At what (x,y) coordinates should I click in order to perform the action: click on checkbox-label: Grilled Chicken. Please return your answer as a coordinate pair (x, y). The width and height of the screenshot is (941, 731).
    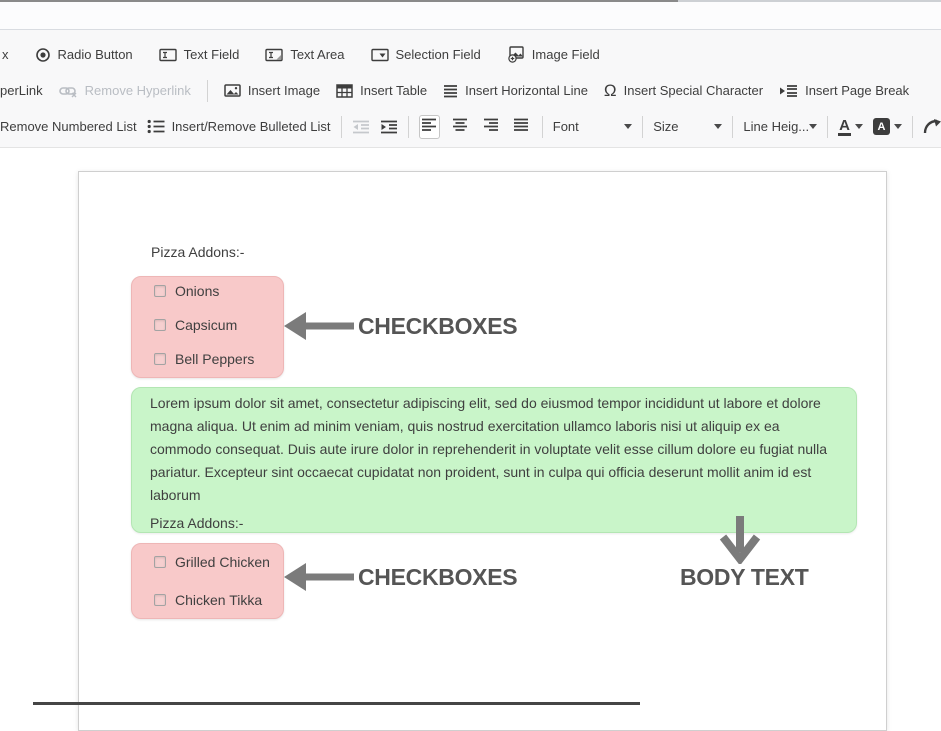
    Looking at the image, I should click on (222, 562).